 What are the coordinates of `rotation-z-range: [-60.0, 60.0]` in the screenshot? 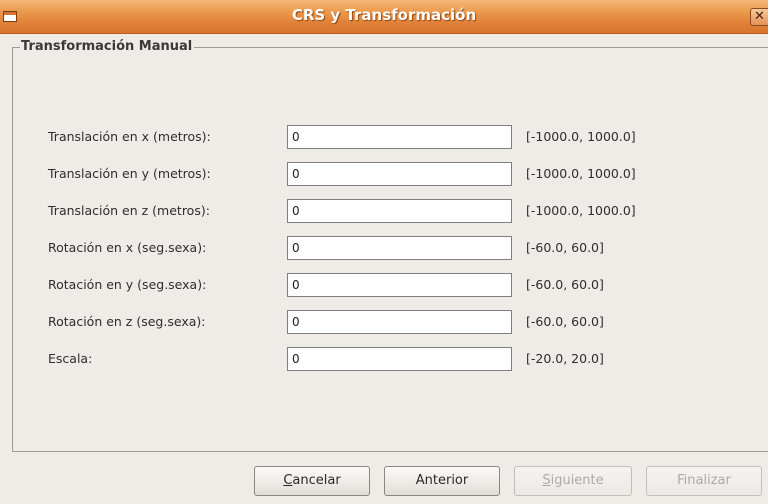 It's located at (565, 321).